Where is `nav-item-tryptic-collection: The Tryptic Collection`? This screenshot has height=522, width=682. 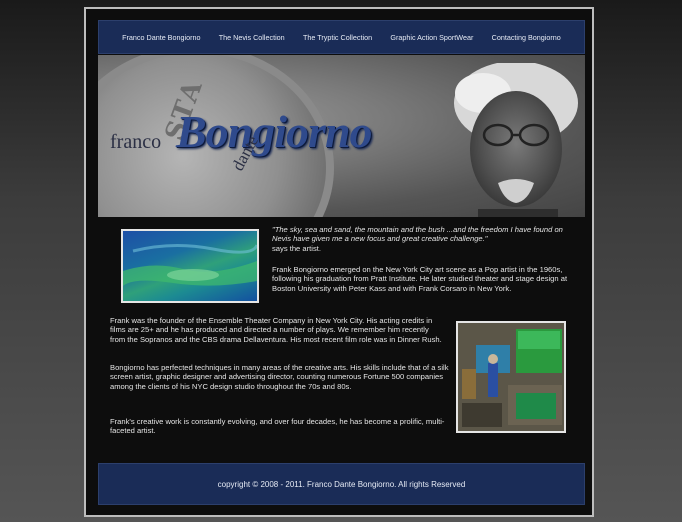
nav-item-tryptic-collection: The Tryptic Collection is located at coordinates (337, 37).